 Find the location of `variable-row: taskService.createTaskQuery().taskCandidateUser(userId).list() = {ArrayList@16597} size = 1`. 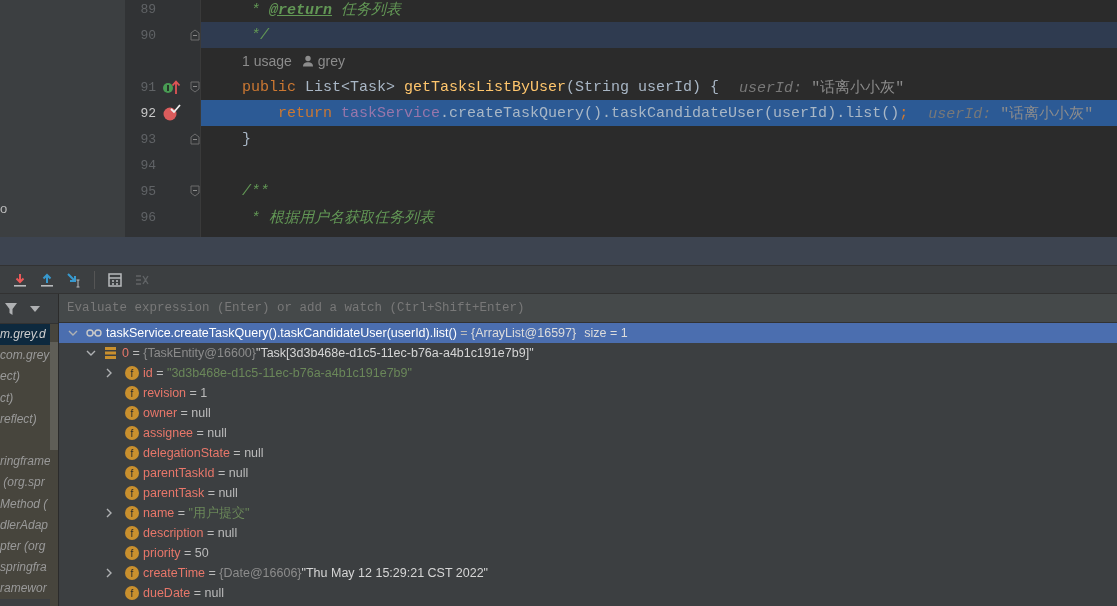

variable-row: taskService.createTaskQuery().taskCandidateUser(userId).list() = {ArrayList@16597} size = 1 is located at coordinates (588, 333).